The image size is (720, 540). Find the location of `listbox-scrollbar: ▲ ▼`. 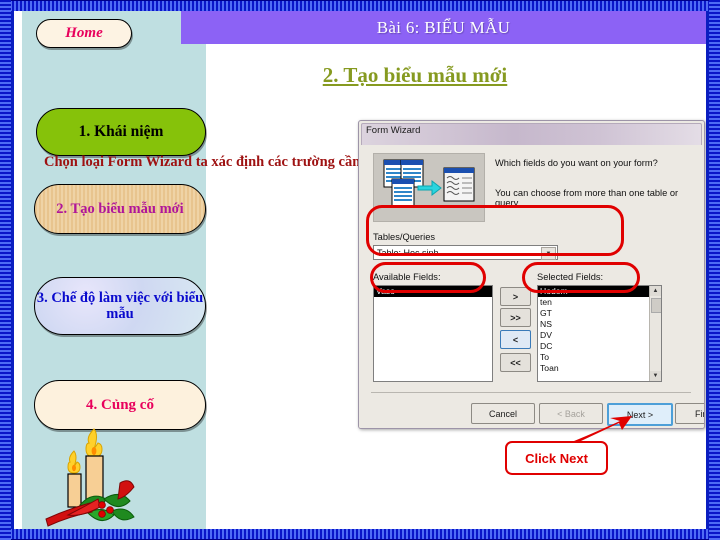

listbox-scrollbar: ▲ ▼ is located at coordinates (655, 333).